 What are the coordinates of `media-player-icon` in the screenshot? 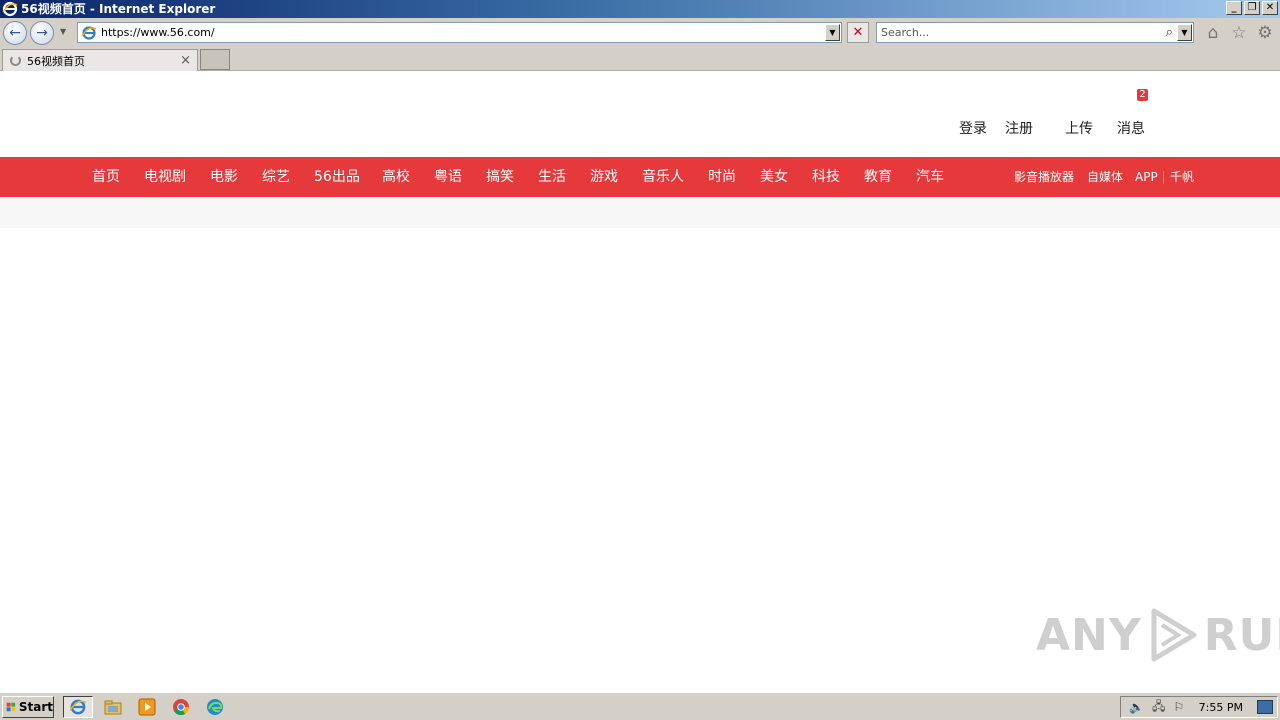 It's located at (147, 707).